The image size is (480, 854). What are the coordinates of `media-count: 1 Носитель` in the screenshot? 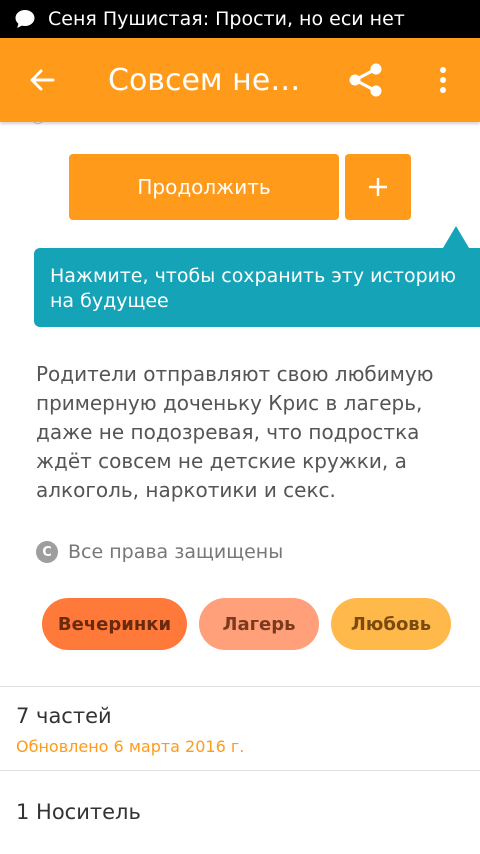 It's located at (78, 812).